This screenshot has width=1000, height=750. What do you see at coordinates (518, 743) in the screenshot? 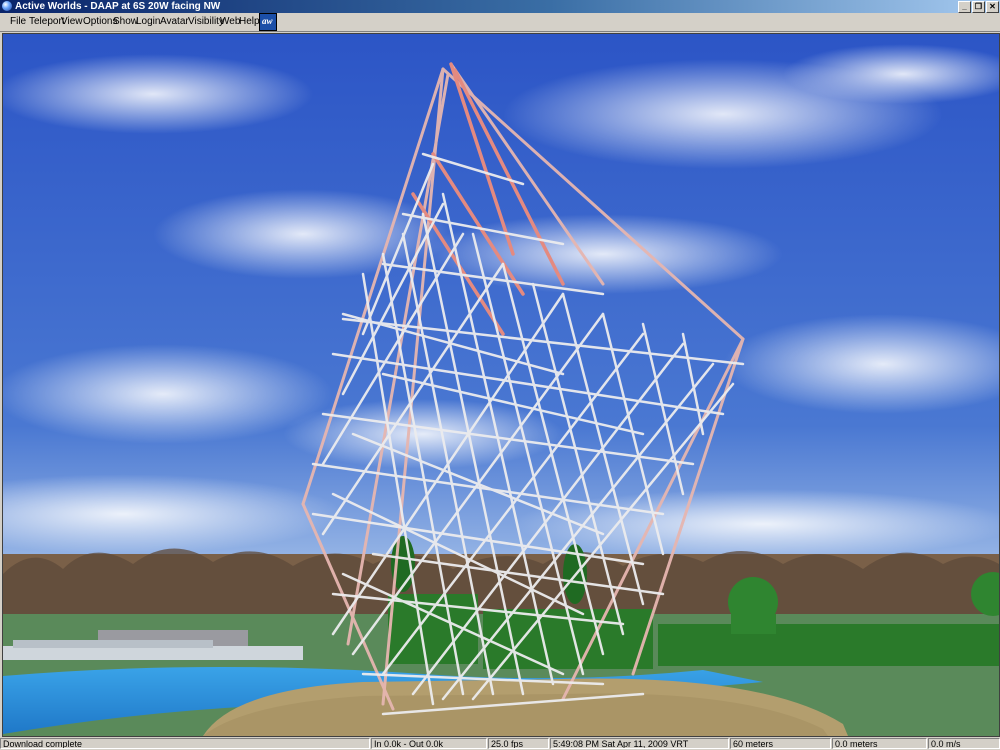
I see `status-fps: 25.0 fps` at bounding box center [518, 743].